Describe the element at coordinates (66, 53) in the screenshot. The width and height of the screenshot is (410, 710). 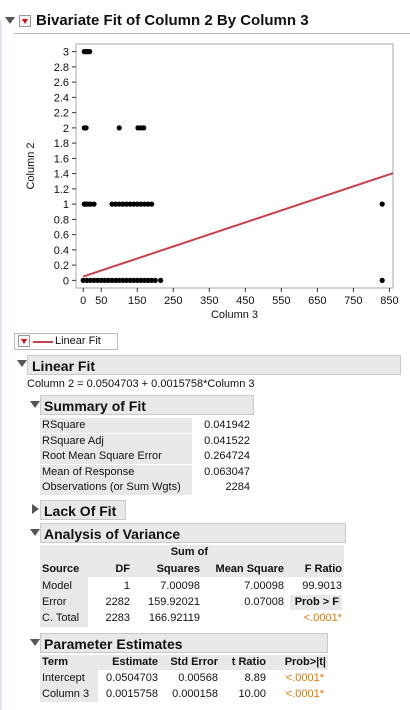
I see `y-tick-label: 3` at that location.